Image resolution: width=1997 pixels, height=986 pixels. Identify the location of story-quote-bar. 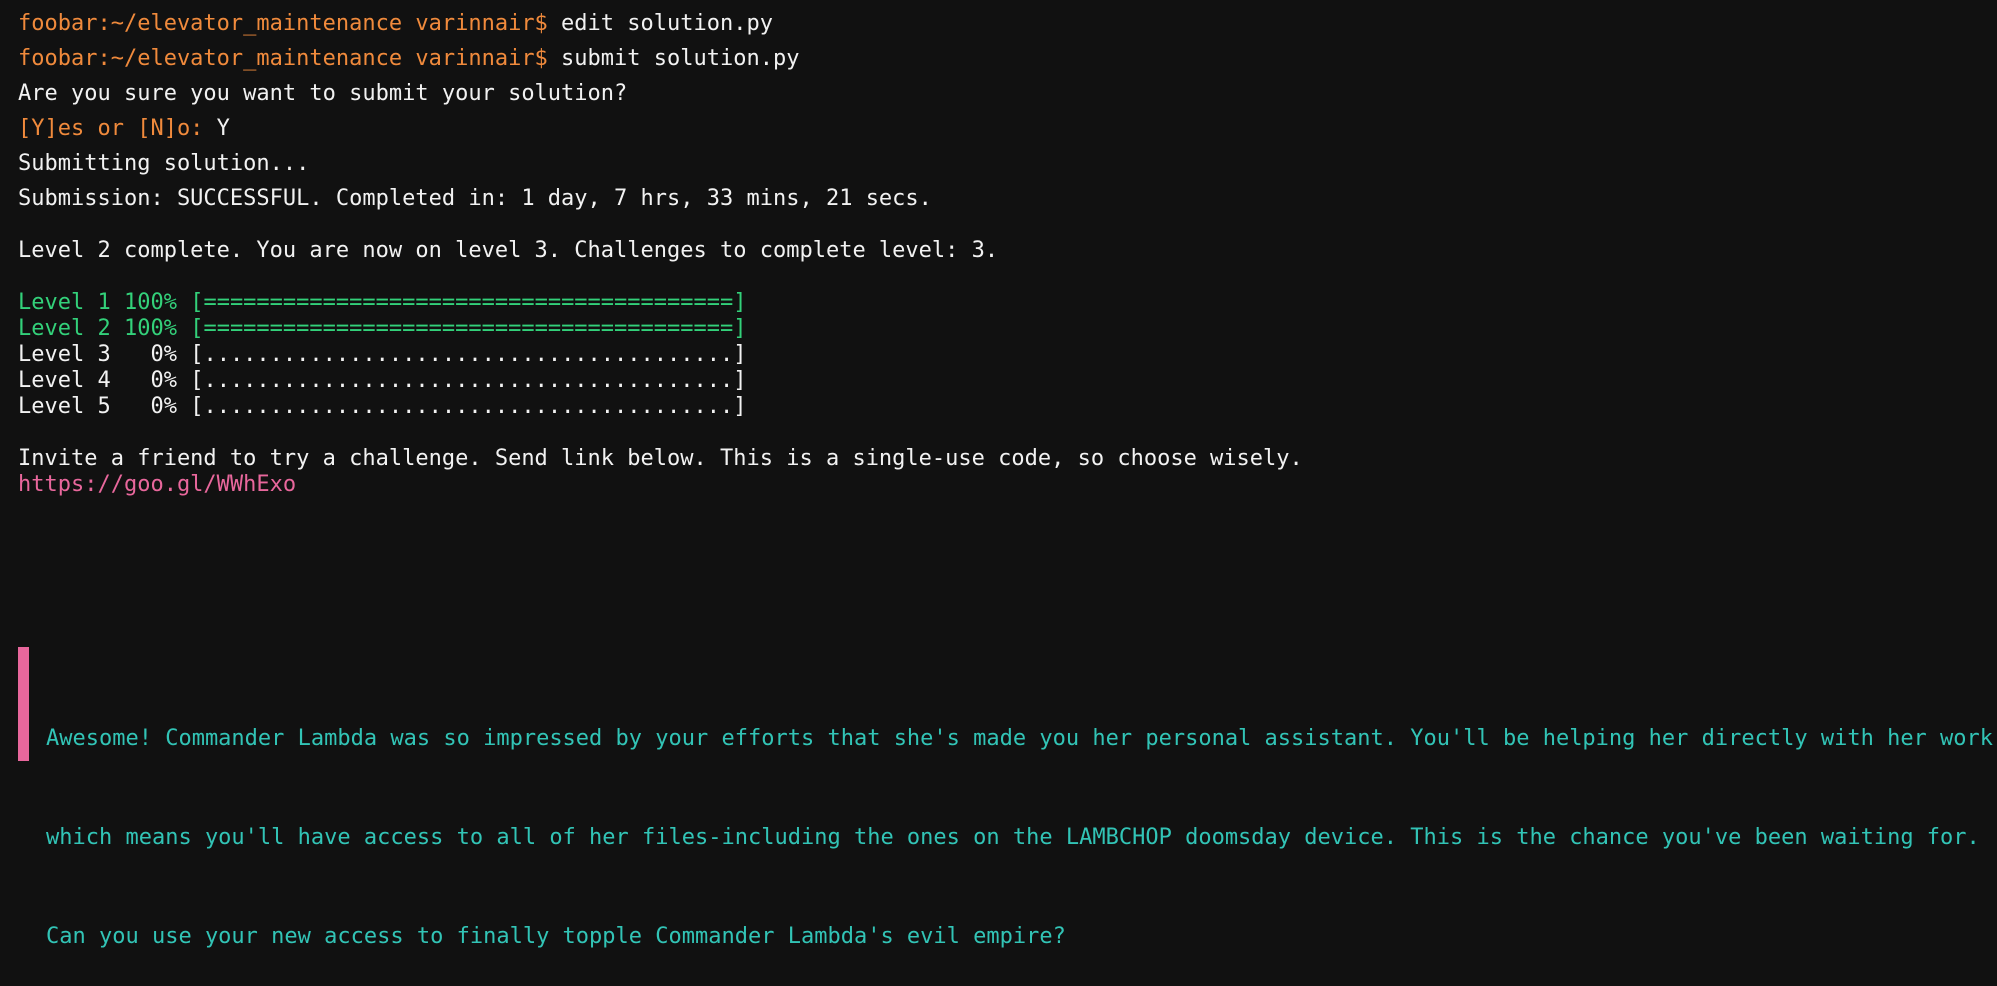
(23, 704).